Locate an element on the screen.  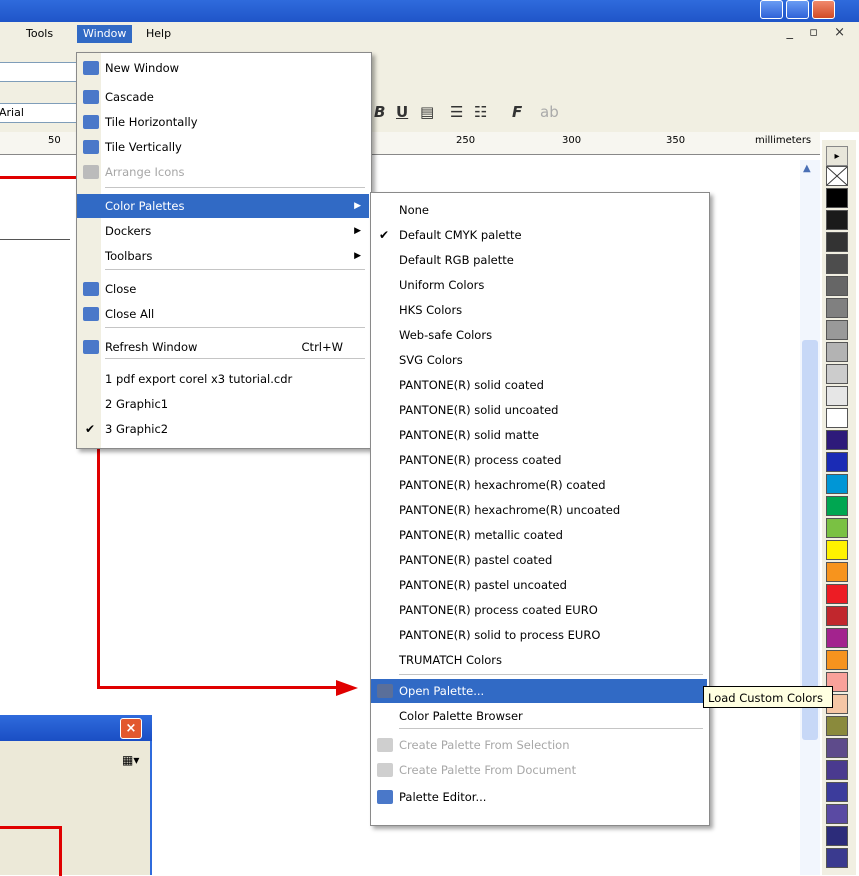
menu-separator is located at coordinates (551, 674).